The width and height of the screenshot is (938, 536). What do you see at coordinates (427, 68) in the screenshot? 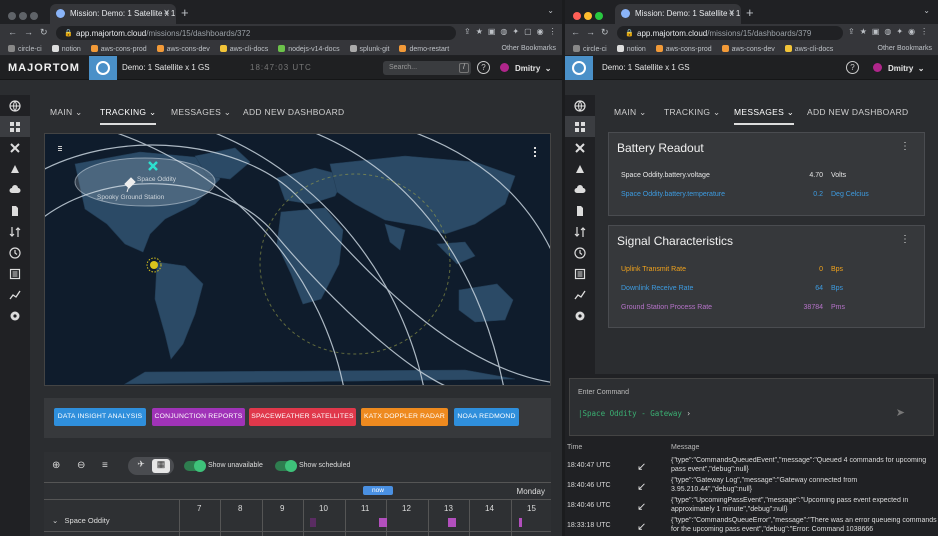
I see `search-input: Search... /` at bounding box center [427, 68].